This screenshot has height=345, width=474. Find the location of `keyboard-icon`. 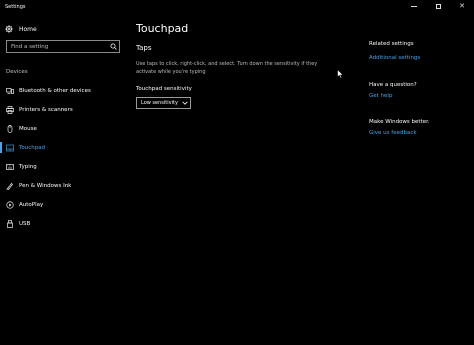

keyboard-icon is located at coordinates (10, 167).